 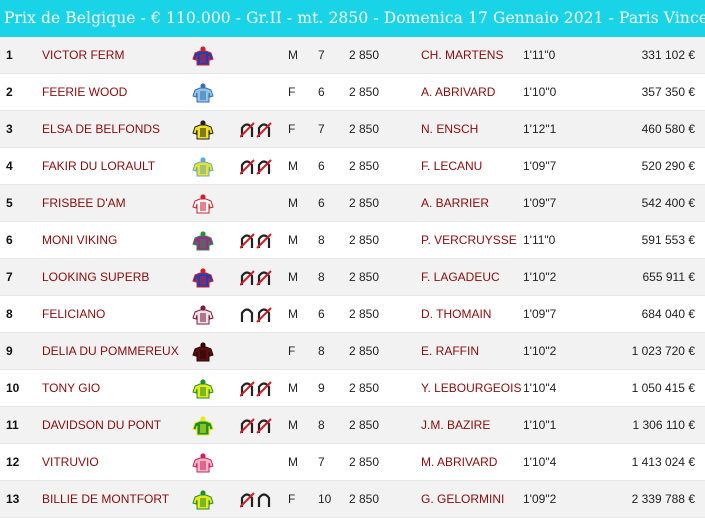 I want to click on runner-number: 5, so click(x=9, y=203).